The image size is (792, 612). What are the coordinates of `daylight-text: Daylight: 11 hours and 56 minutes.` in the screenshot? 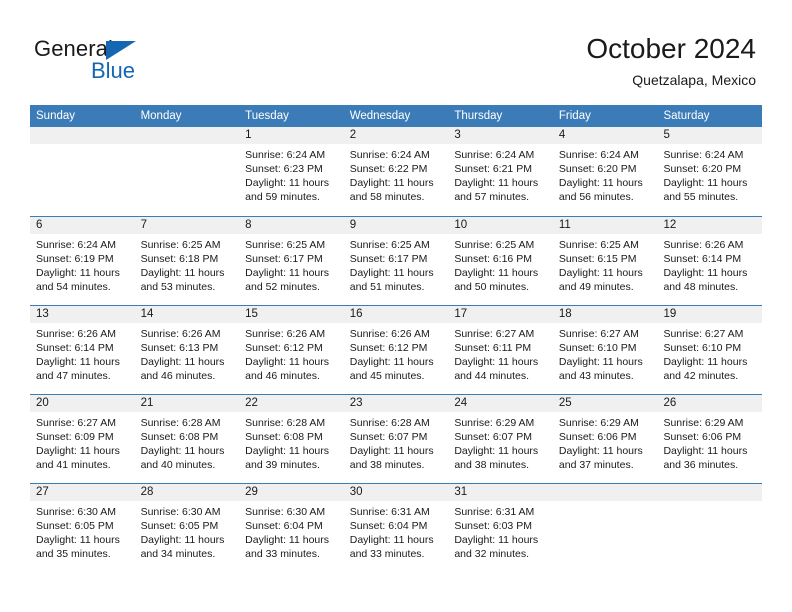 It's located at (600, 190).